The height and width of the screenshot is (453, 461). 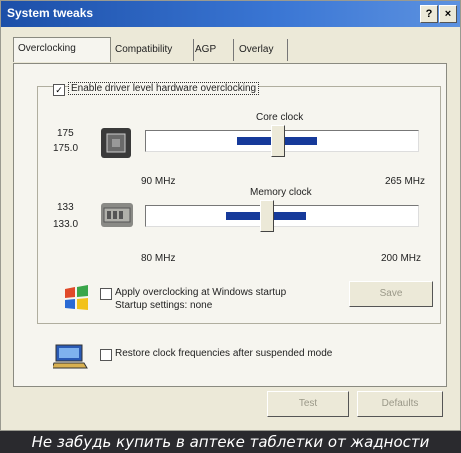 I want to click on startup-checkbox, so click(x=106, y=294).